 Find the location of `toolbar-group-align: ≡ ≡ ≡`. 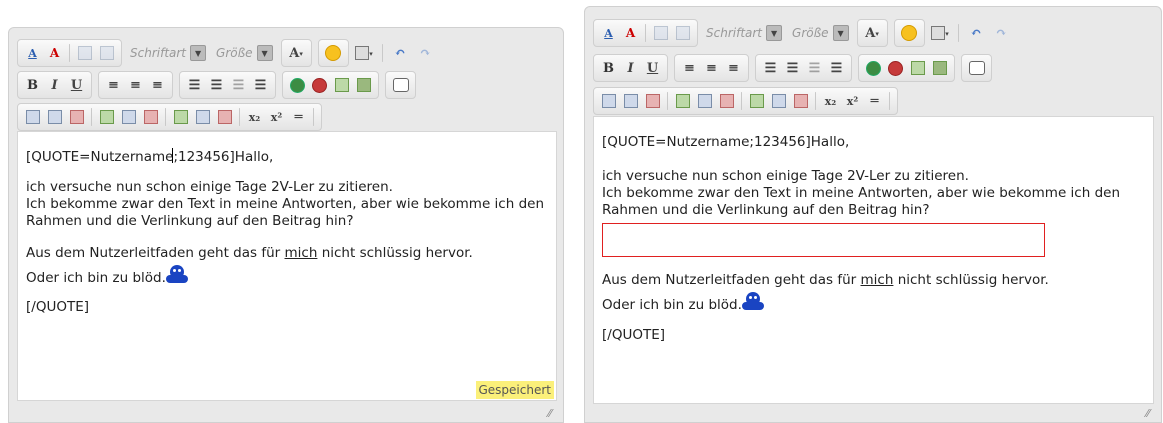

toolbar-group-align: ≡ ≡ ≡ is located at coordinates (135, 85).